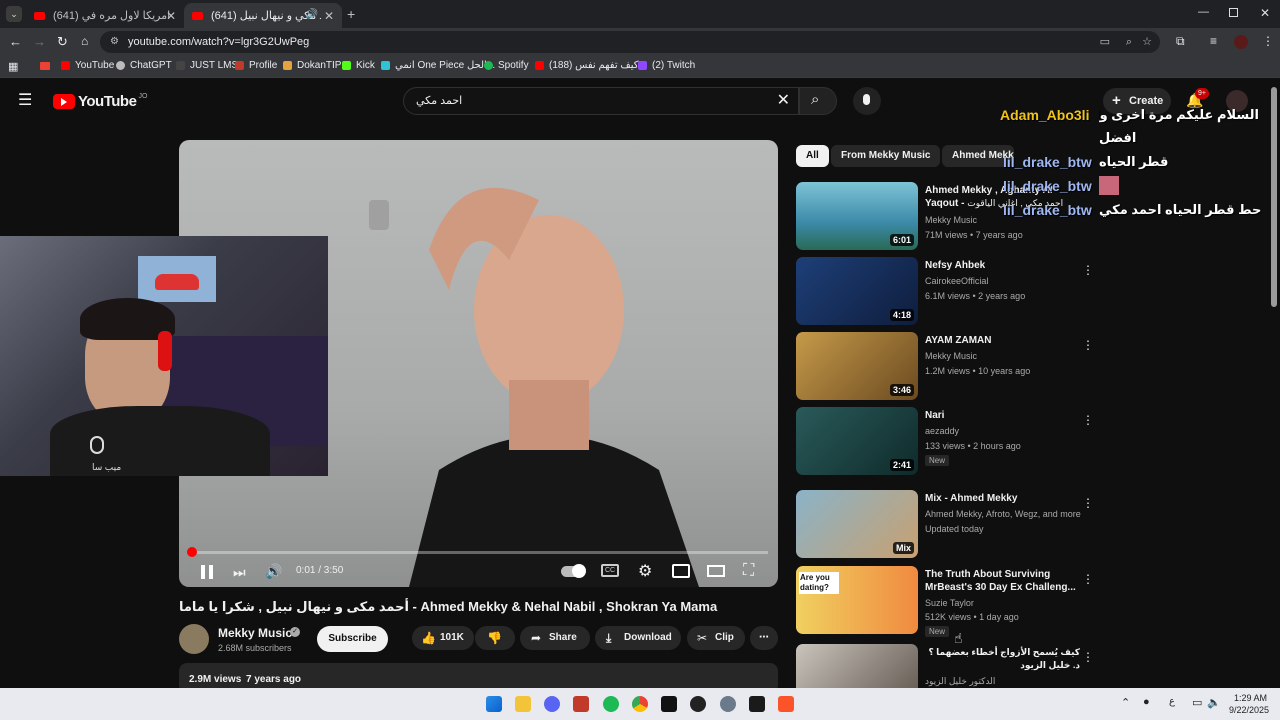 This screenshot has width=1280, height=720. Describe the element at coordinates (84, 41) in the screenshot. I see `home-icon: ⌂` at that location.